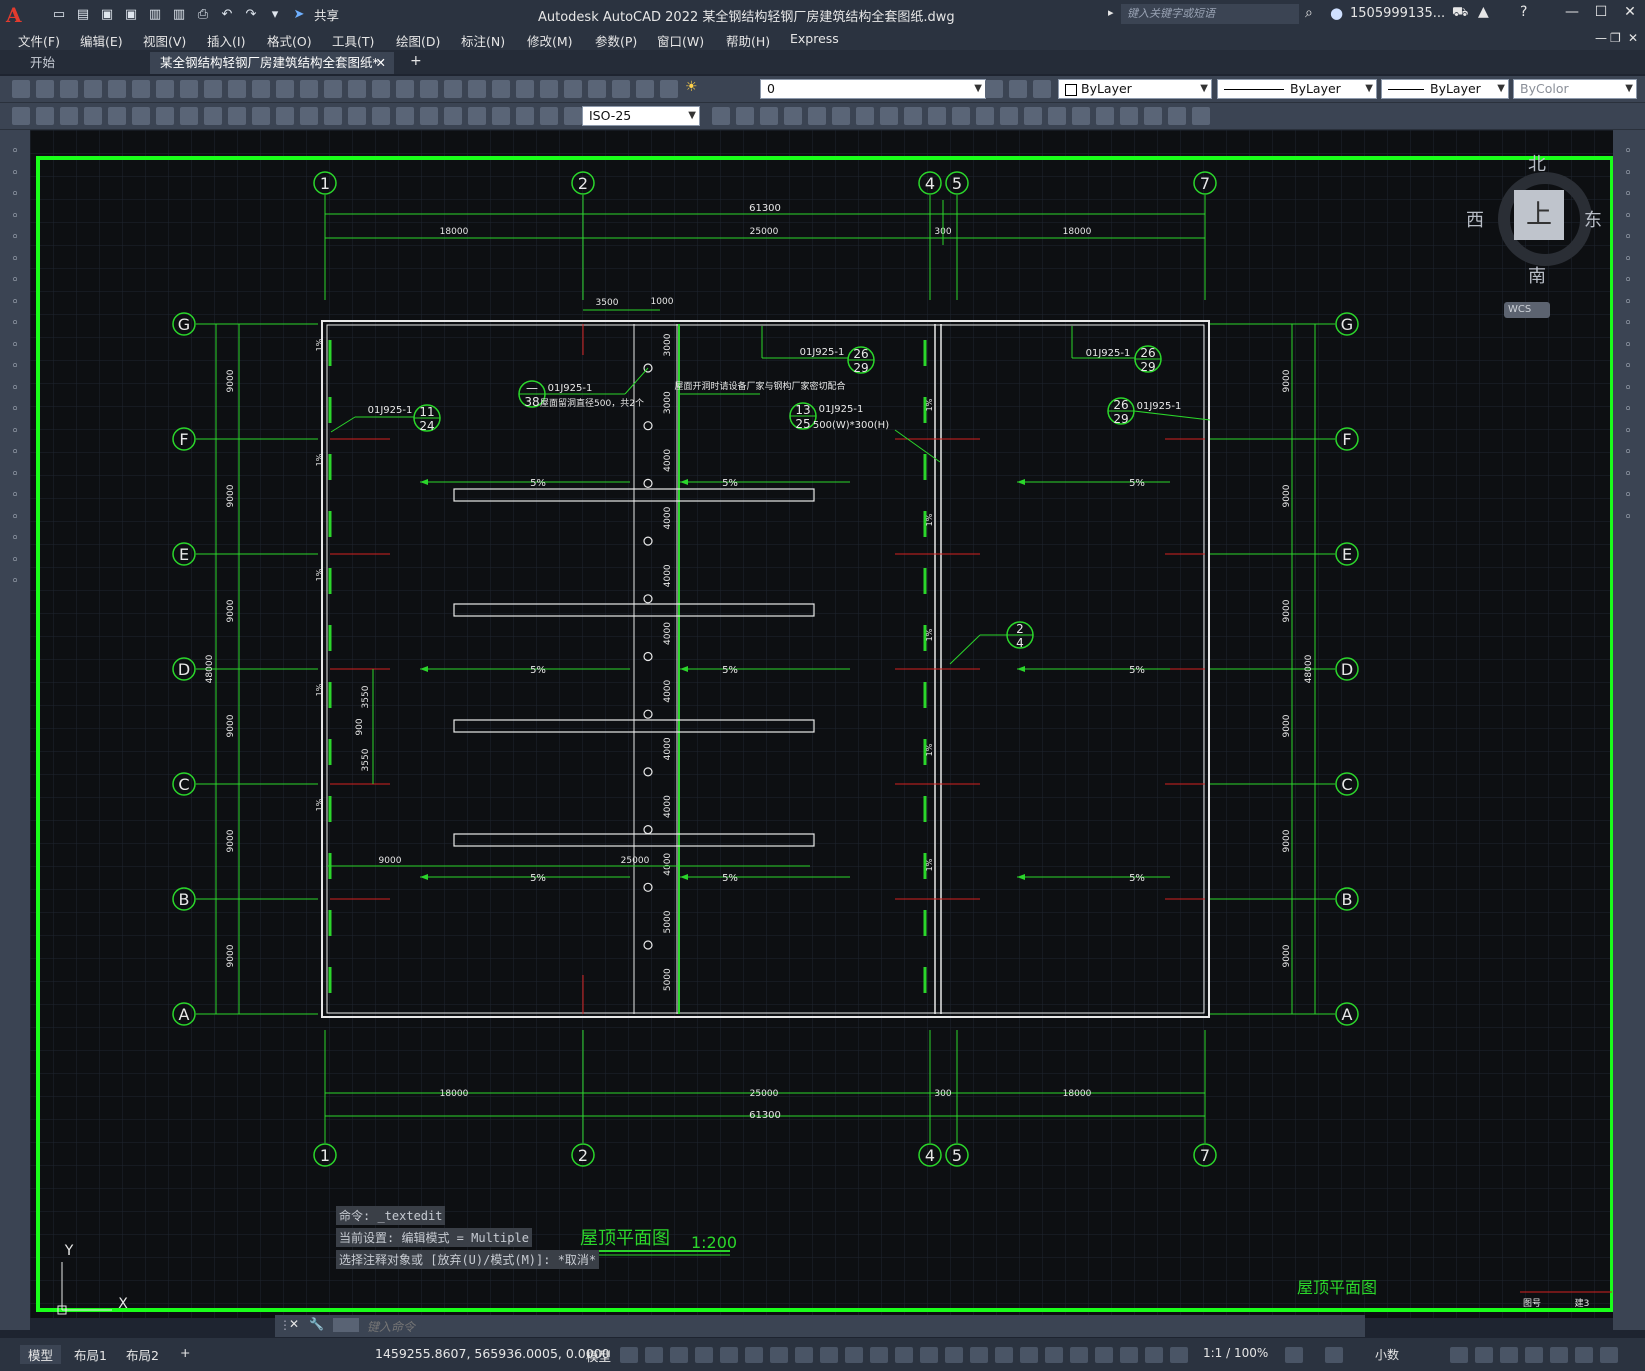  I want to click on draw-palette-12-icon: ◦, so click(15, 389).